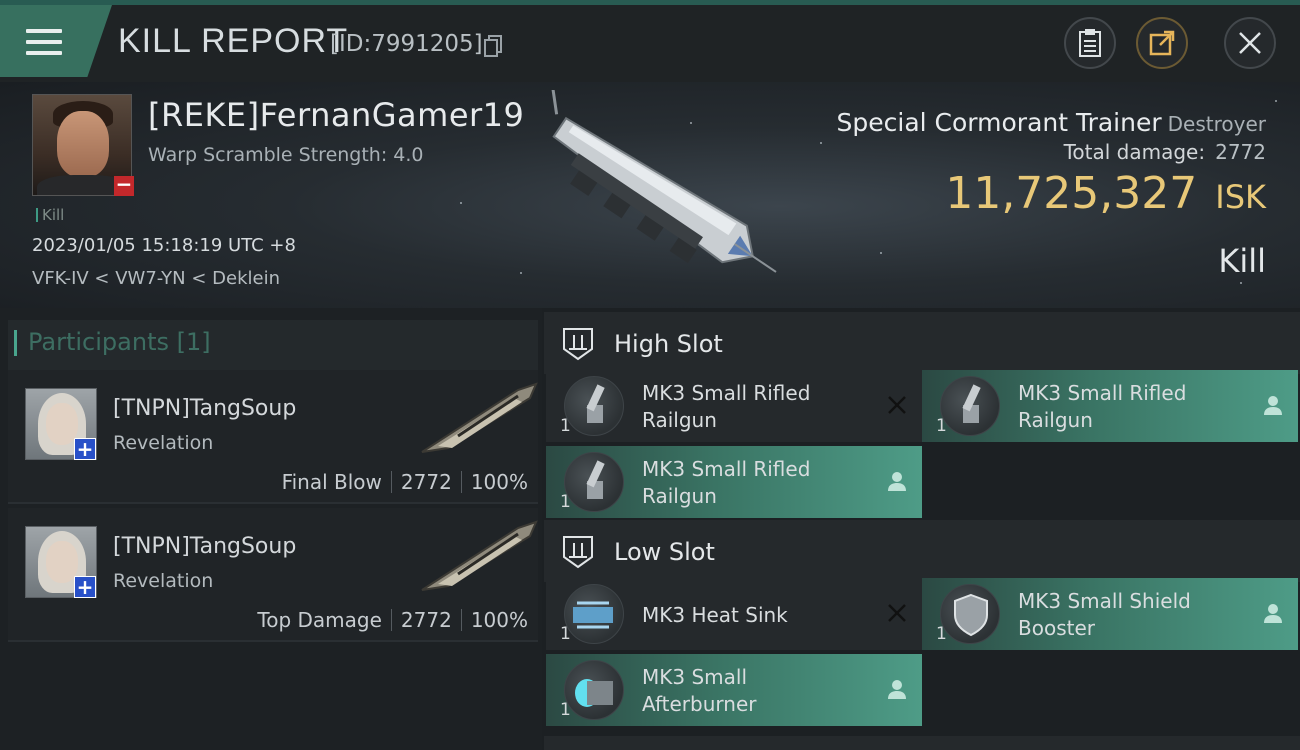 The height and width of the screenshot is (750, 1300). Describe the element at coordinates (406, 44) in the screenshot. I see `kill-id: [ID:7991205]` at that location.